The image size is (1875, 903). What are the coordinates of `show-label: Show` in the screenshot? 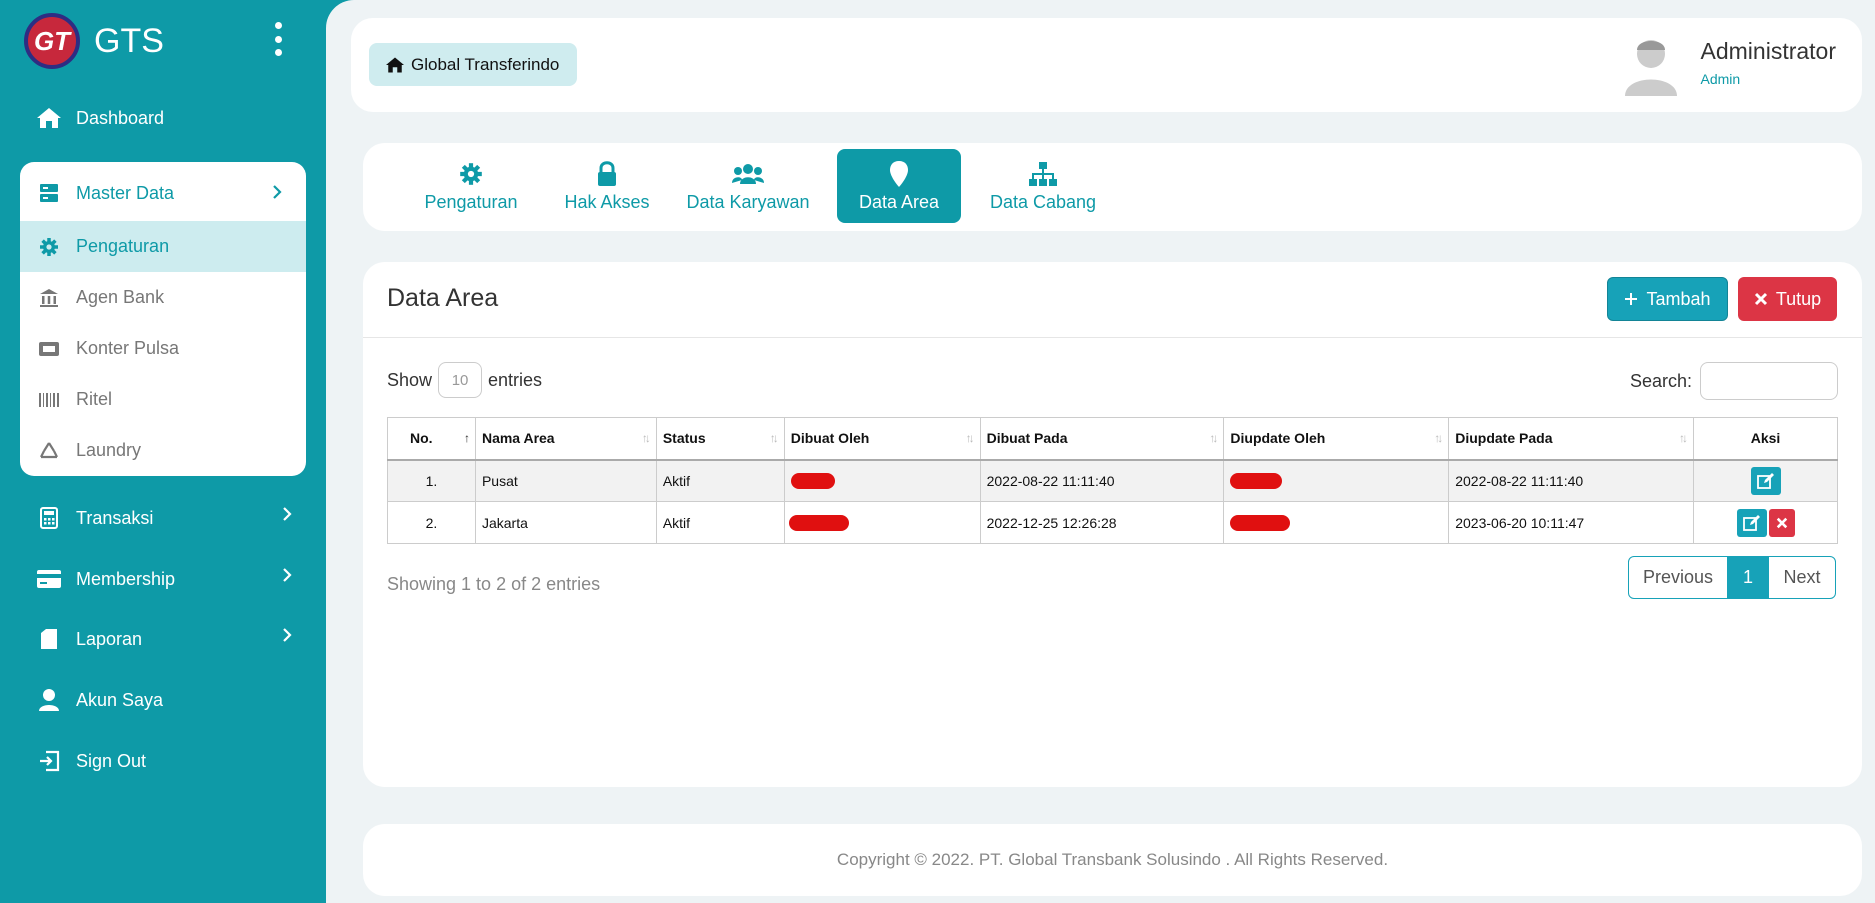 It's located at (410, 379).